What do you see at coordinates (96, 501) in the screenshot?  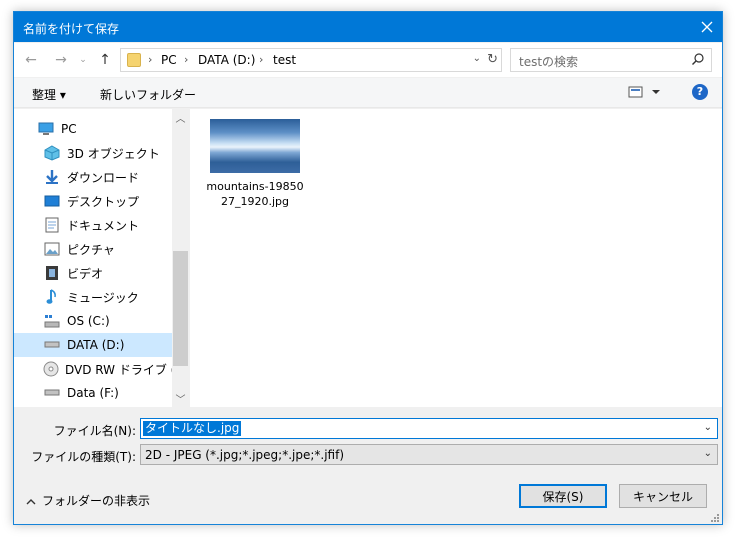 I see `hide-folders-label: フォルダーの非表示` at bounding box center [96, 501].